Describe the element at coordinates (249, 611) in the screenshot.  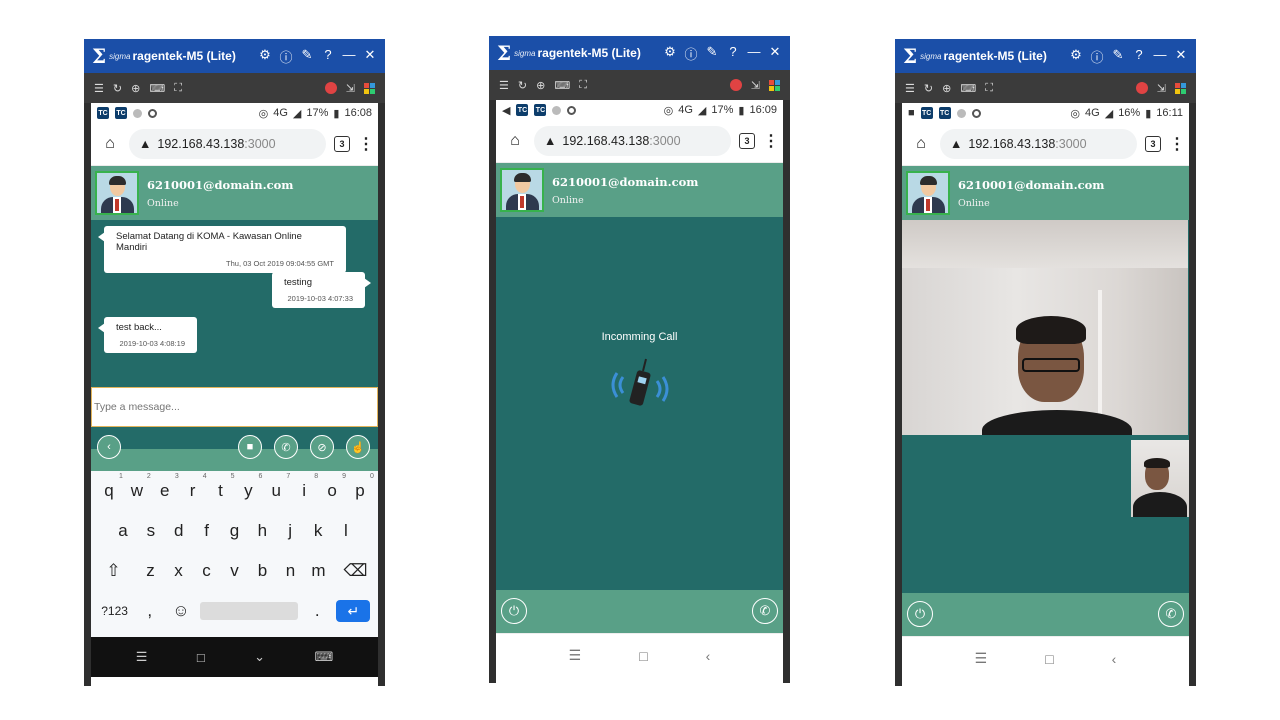
I see `space-key` at that location.